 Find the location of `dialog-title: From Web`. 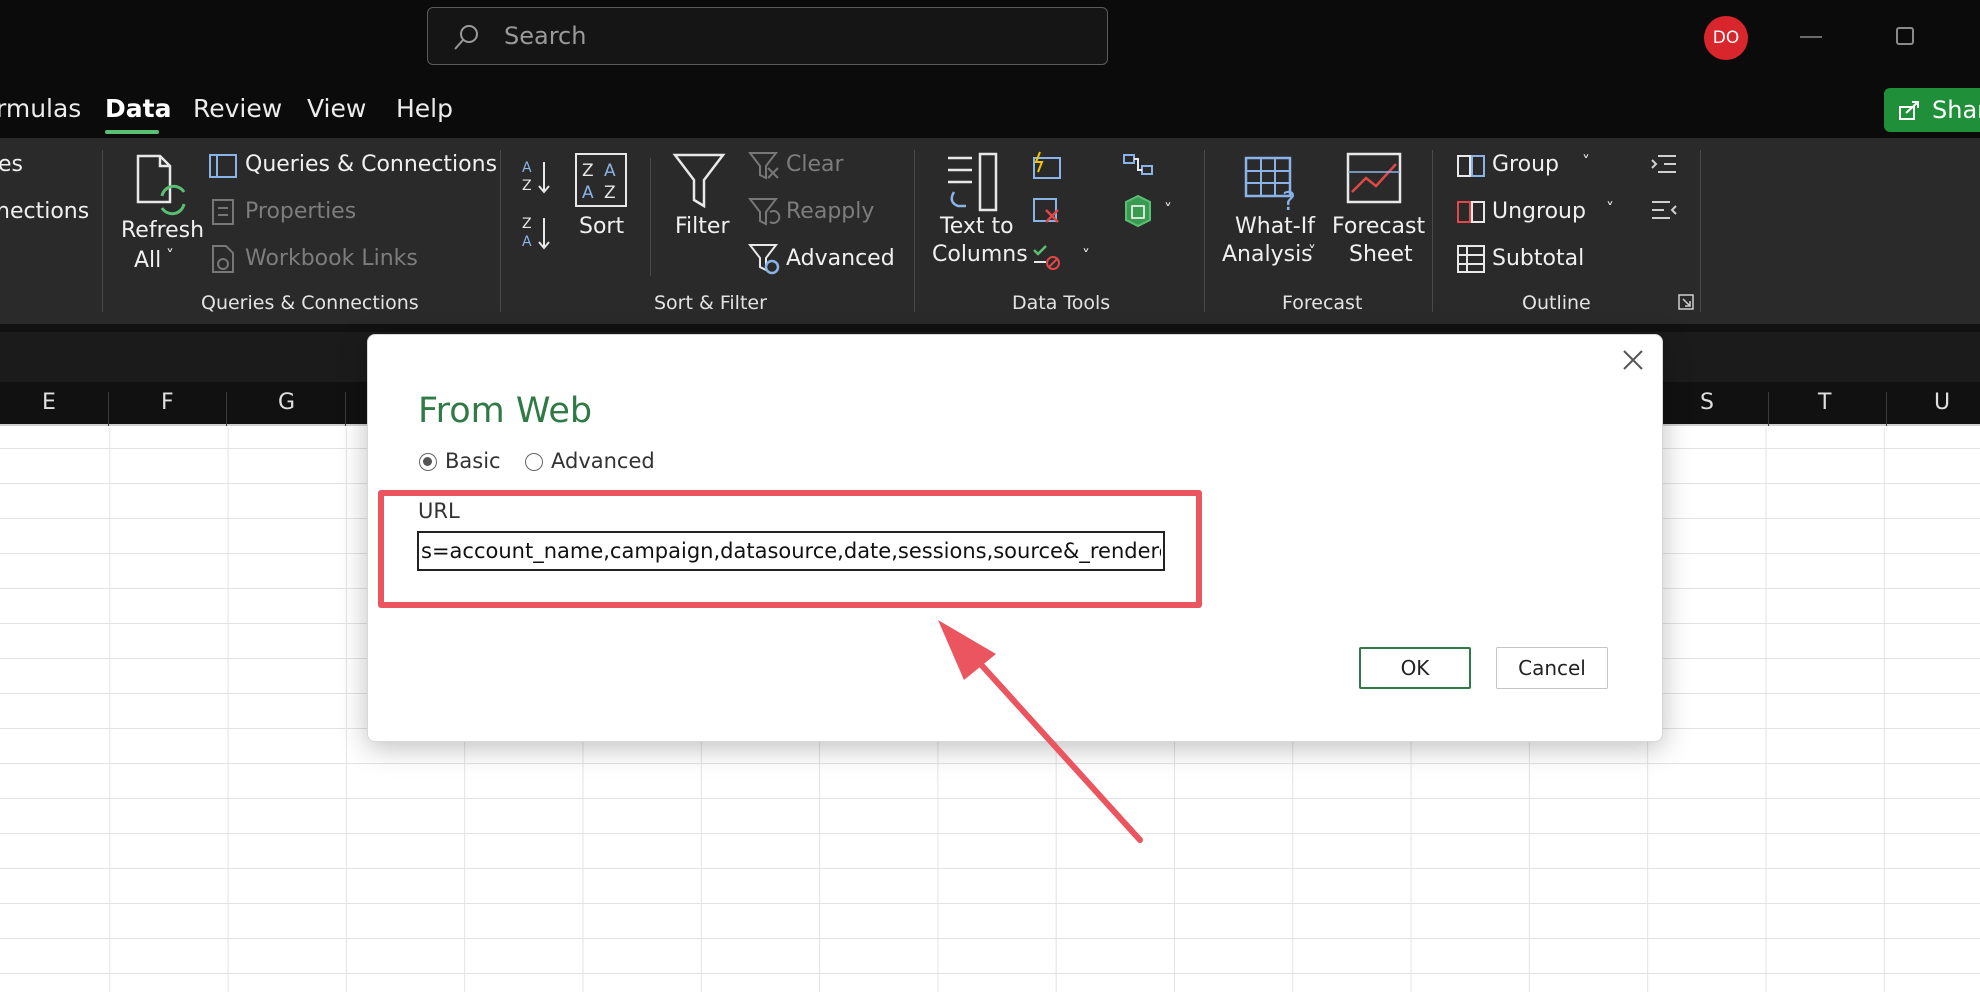

dialog-title: From Web is located at coordinates (505, 411).